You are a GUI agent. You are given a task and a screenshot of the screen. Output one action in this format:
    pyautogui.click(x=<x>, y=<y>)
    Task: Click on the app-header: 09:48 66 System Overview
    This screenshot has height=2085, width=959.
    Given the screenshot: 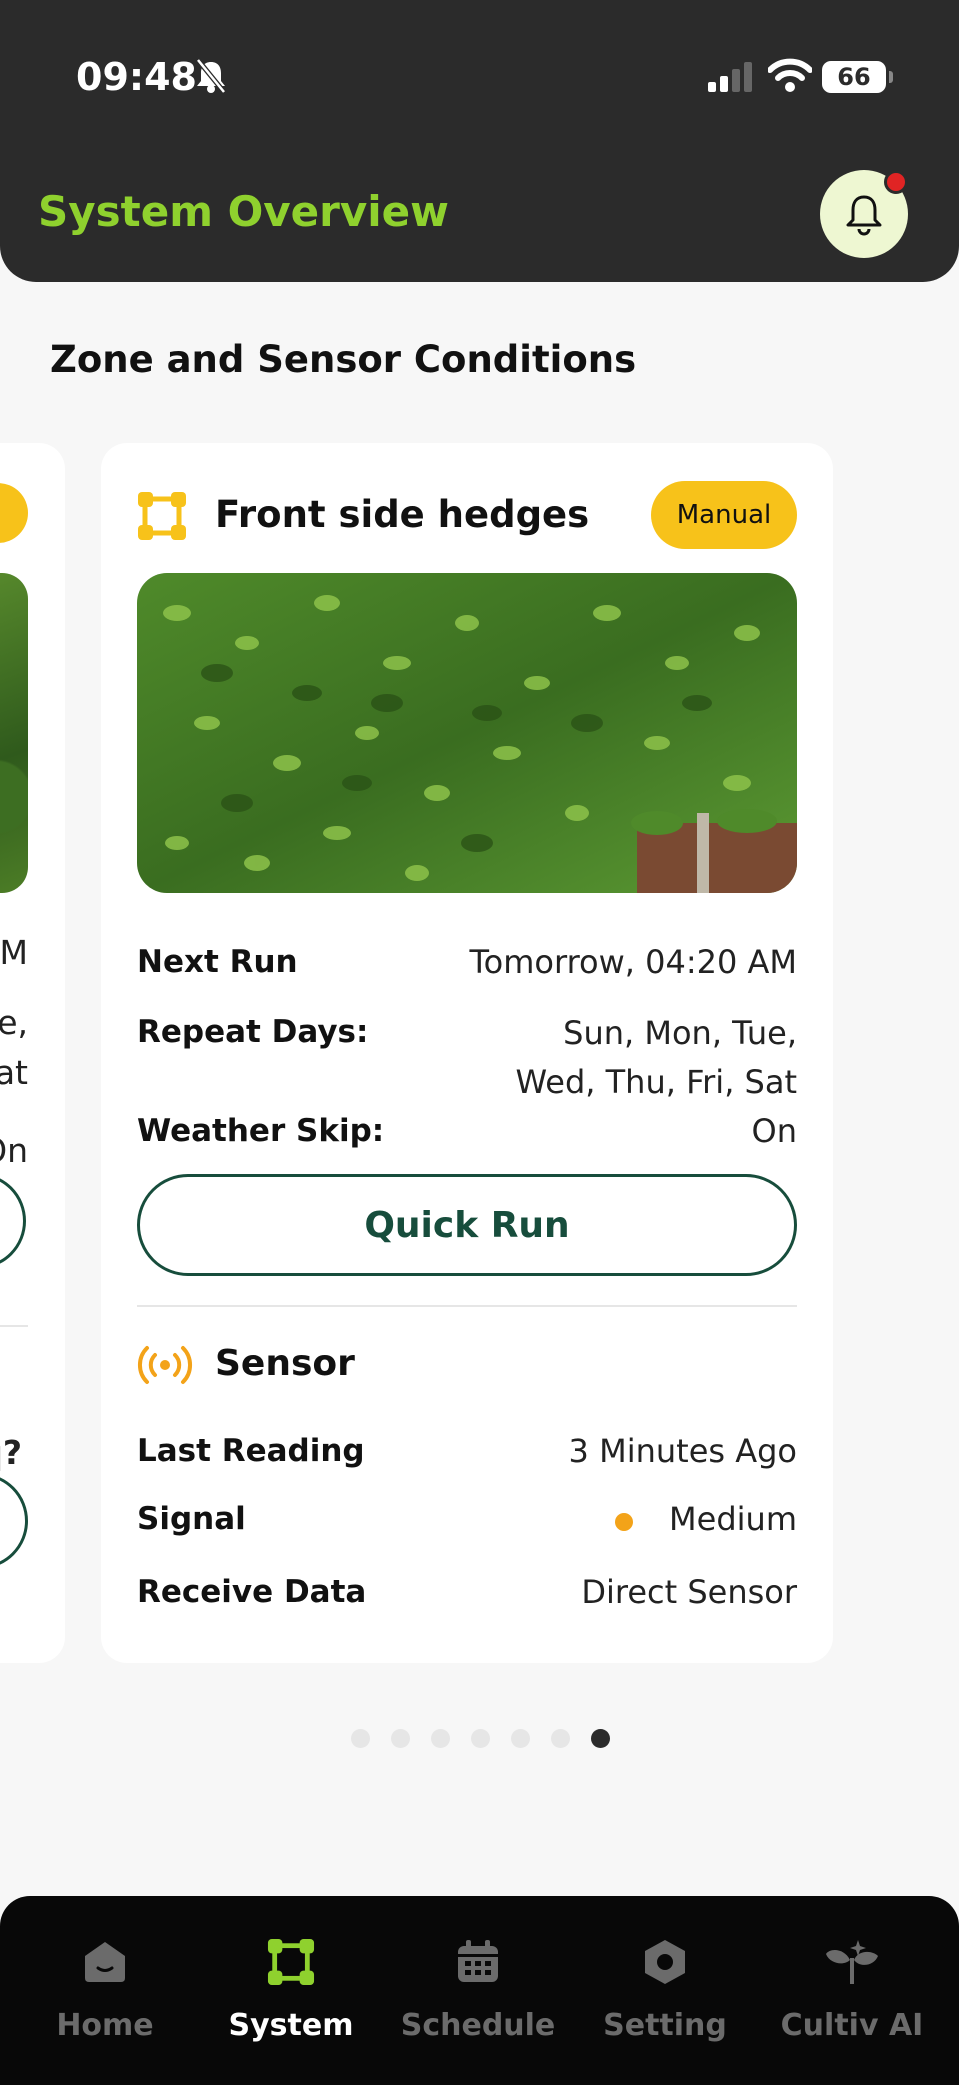 What is the action you would take?
    pyautogui.click(x=479, y=141)
    